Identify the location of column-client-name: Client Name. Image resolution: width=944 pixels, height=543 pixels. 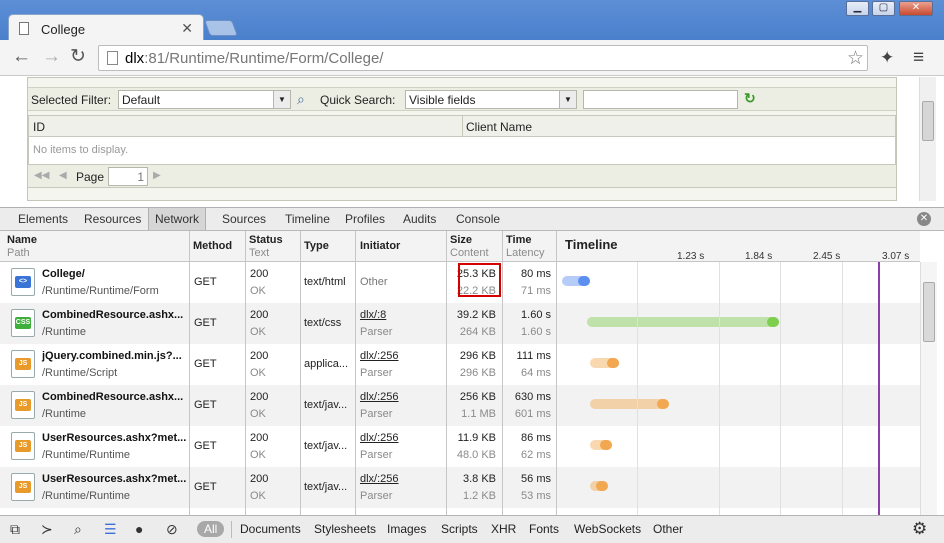
(499, 127).